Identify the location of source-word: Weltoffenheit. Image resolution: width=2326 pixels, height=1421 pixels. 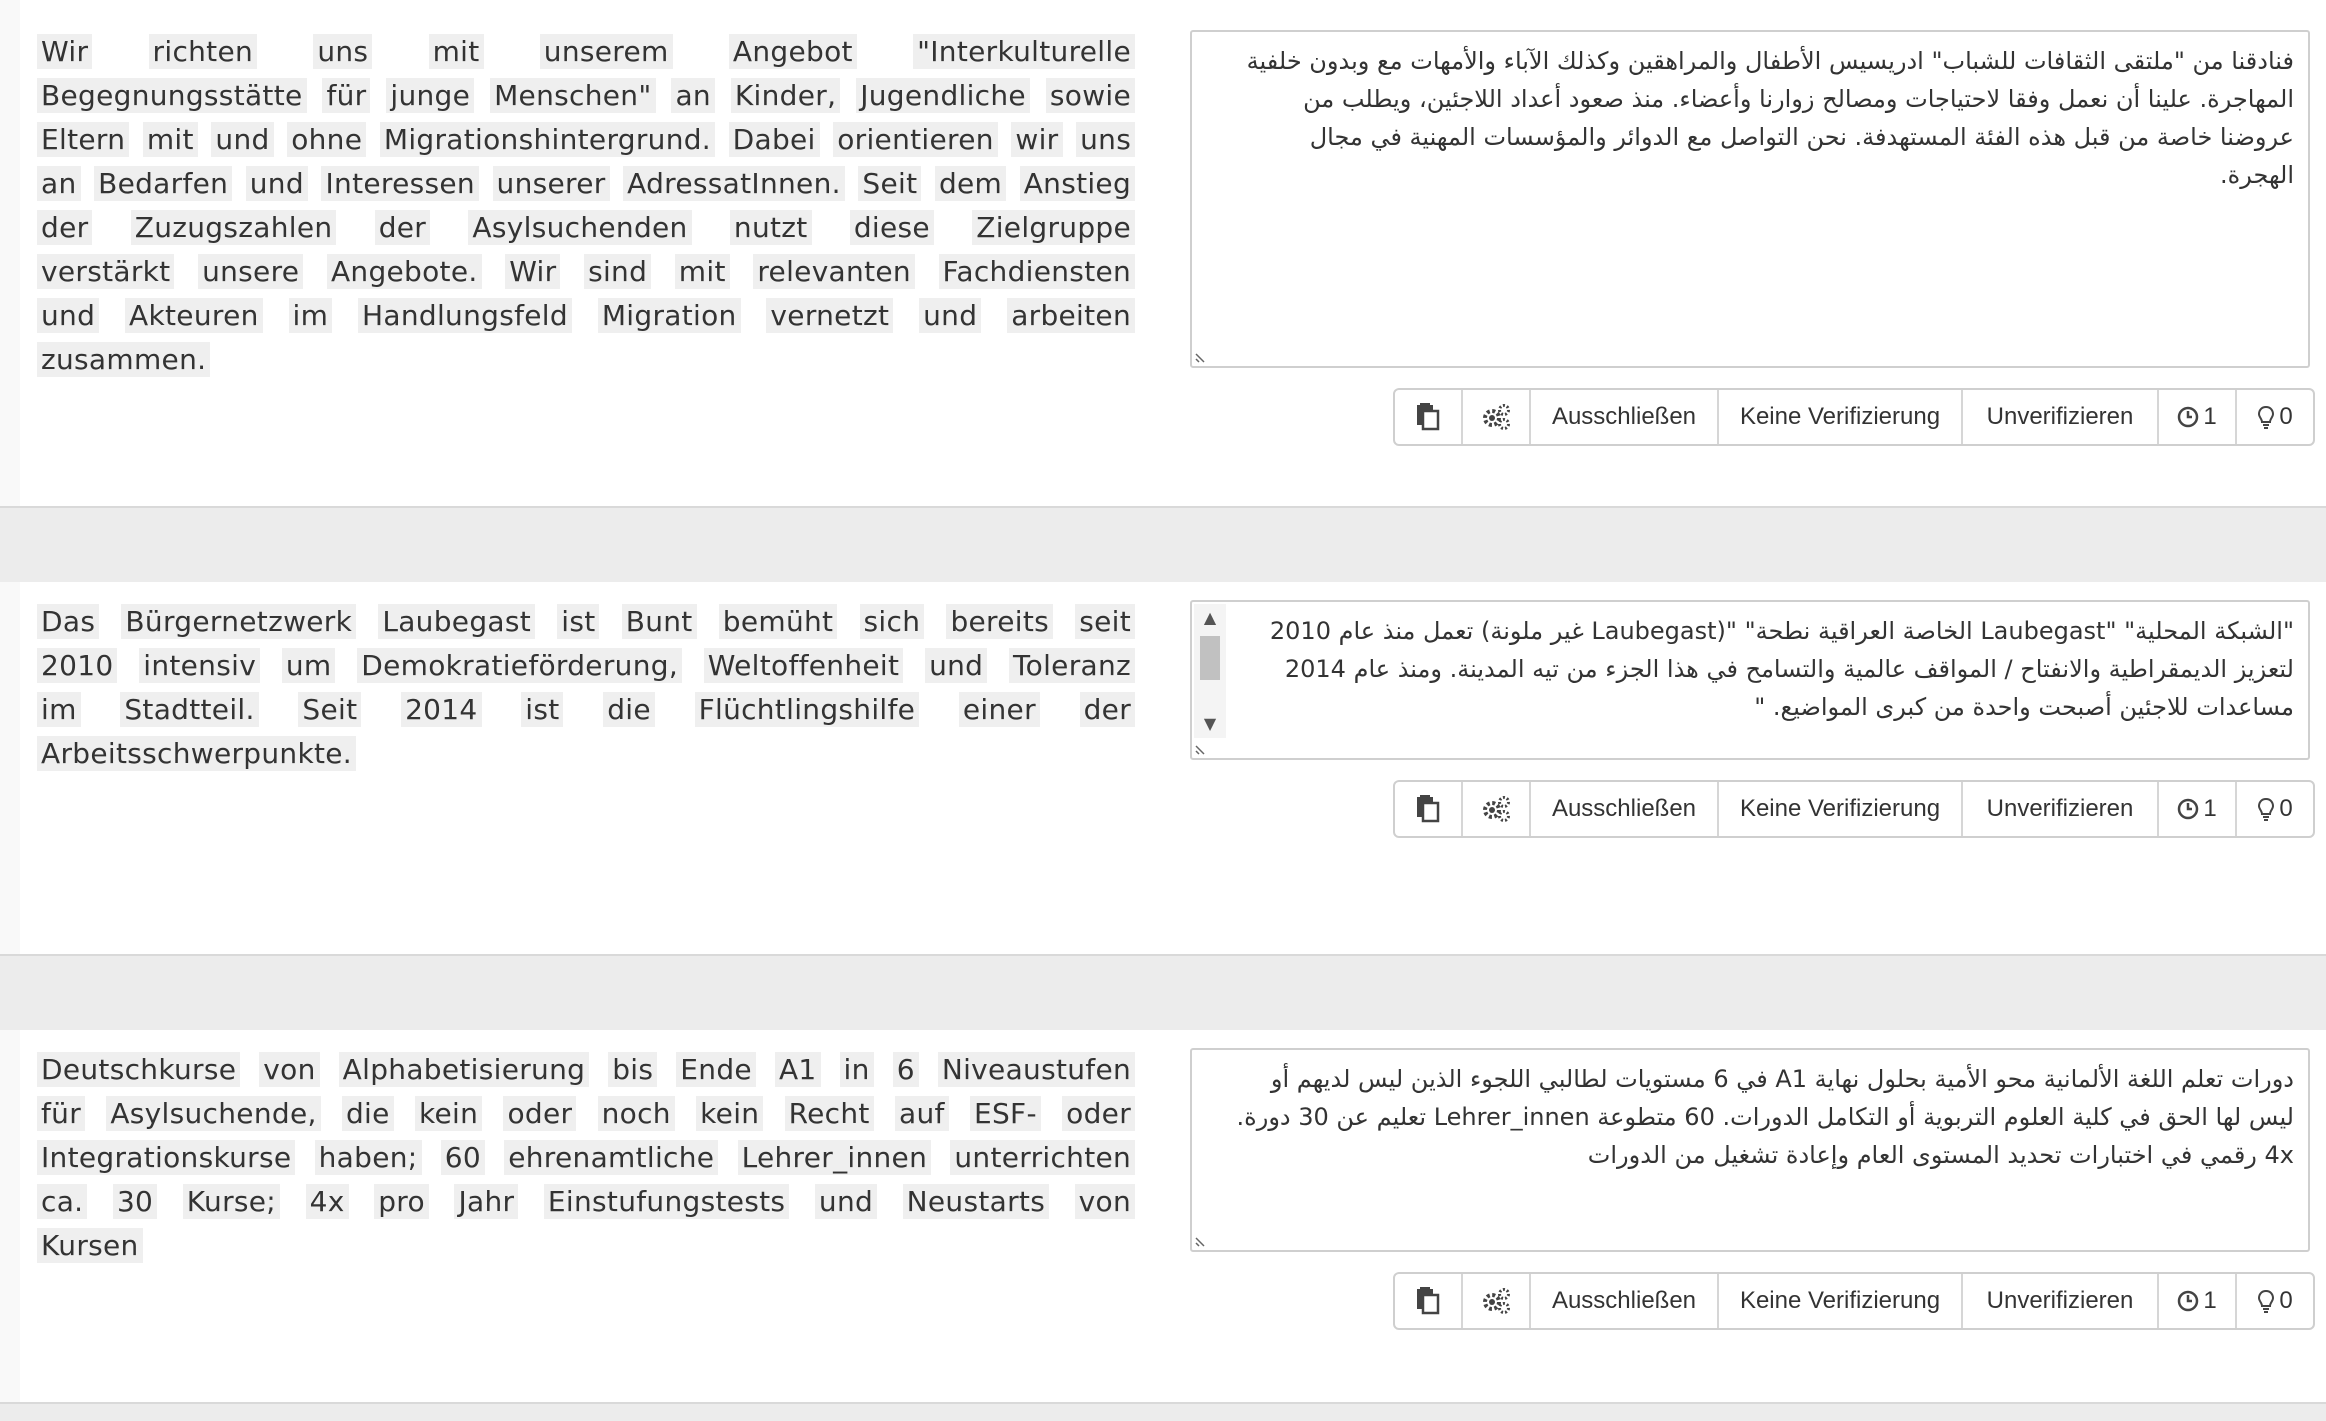
(803, 665).